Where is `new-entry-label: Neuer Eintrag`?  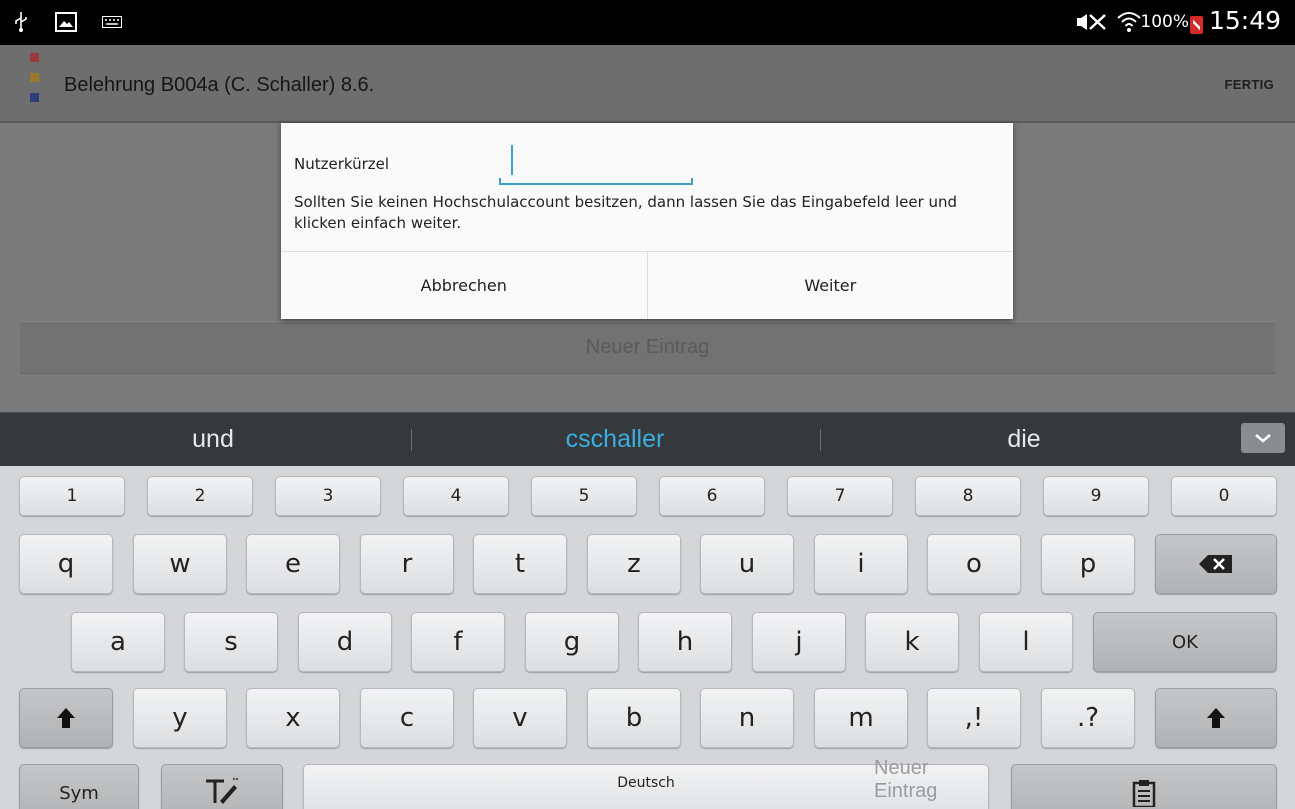 new-entry-label: Neuer Eintrag is located at coordinates (647, 347).